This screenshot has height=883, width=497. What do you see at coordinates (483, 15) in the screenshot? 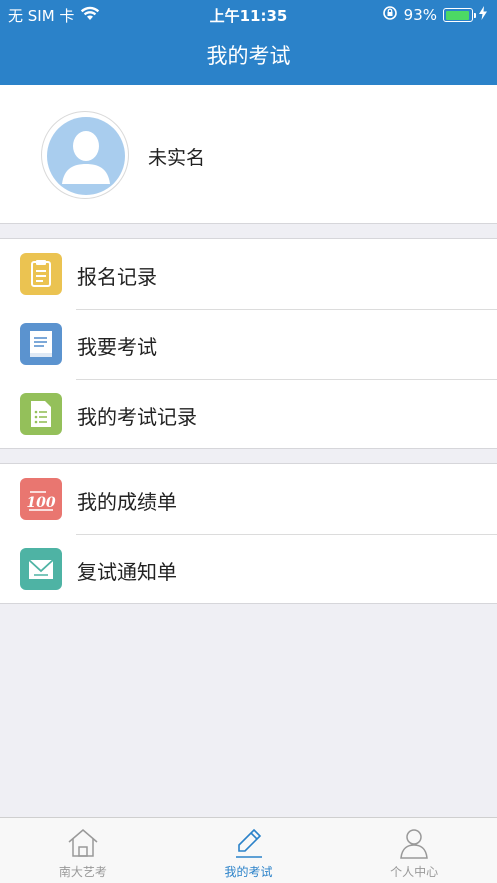
I see `charging-icon` at bounding box center [483, 15].